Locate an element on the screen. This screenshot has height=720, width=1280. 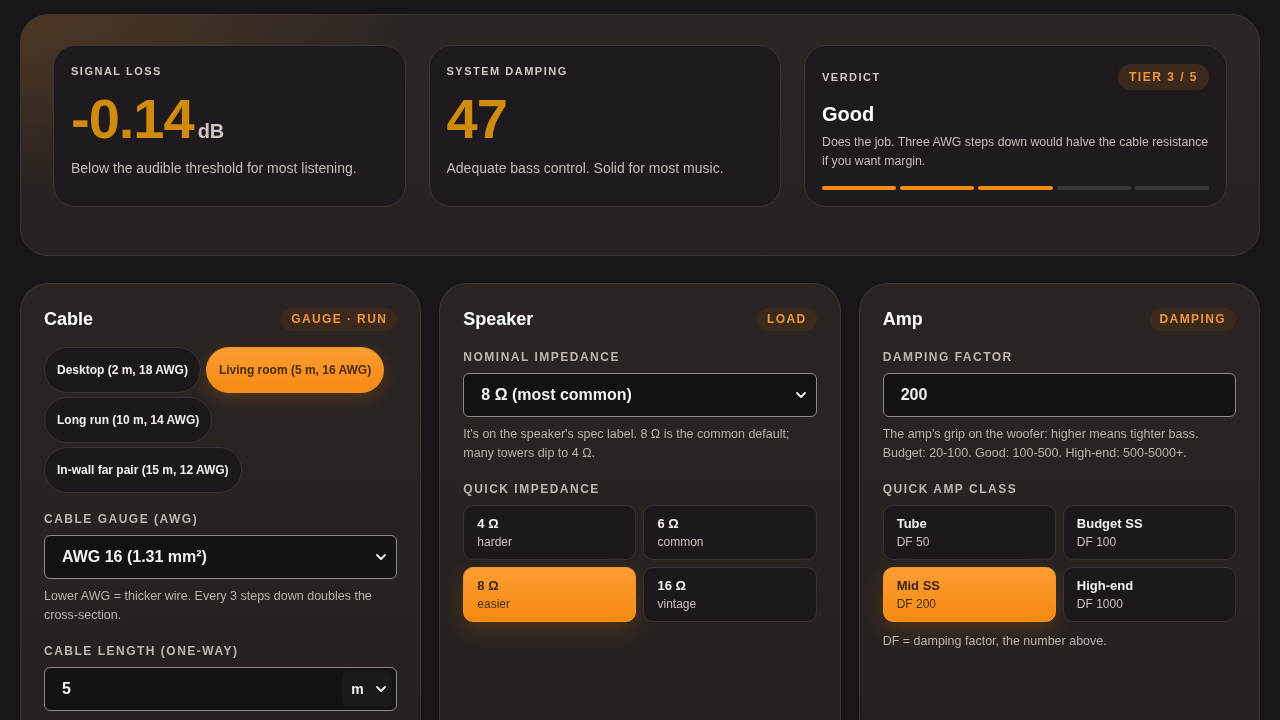
stat-description: Below the audible threshold for most listening. is located at coordinates (214, 168).